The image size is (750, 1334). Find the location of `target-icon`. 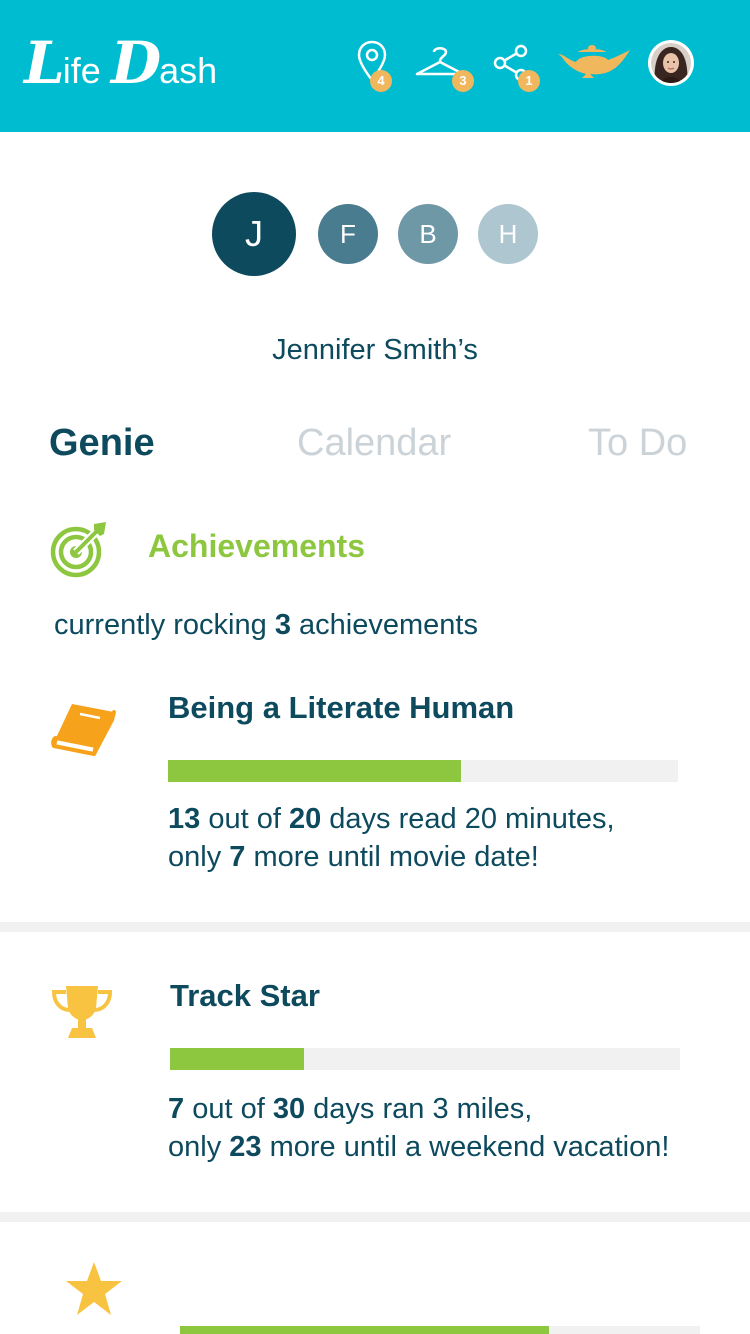

target-icon is located at coordinates (78, 550).